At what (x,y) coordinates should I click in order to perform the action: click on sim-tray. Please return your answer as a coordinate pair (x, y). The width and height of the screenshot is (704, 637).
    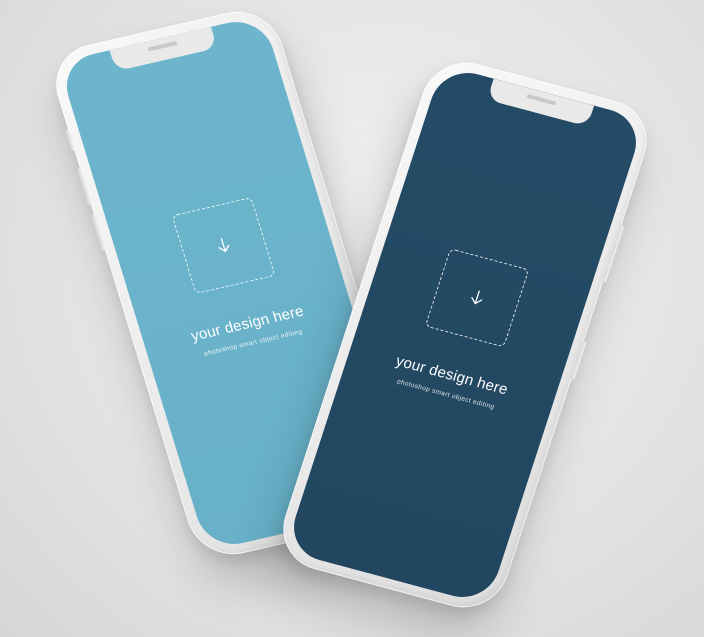
    Looking at the image, I should click on (578, 360).